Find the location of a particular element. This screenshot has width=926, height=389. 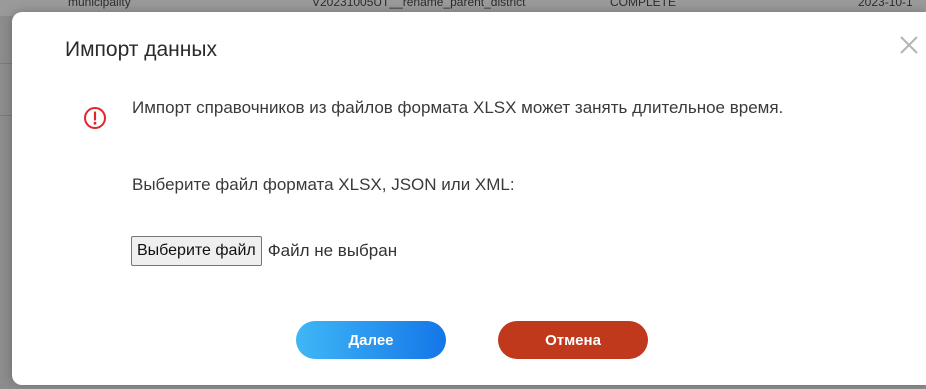

file-status: Файл не выбран is located at coordinates (332, 250).